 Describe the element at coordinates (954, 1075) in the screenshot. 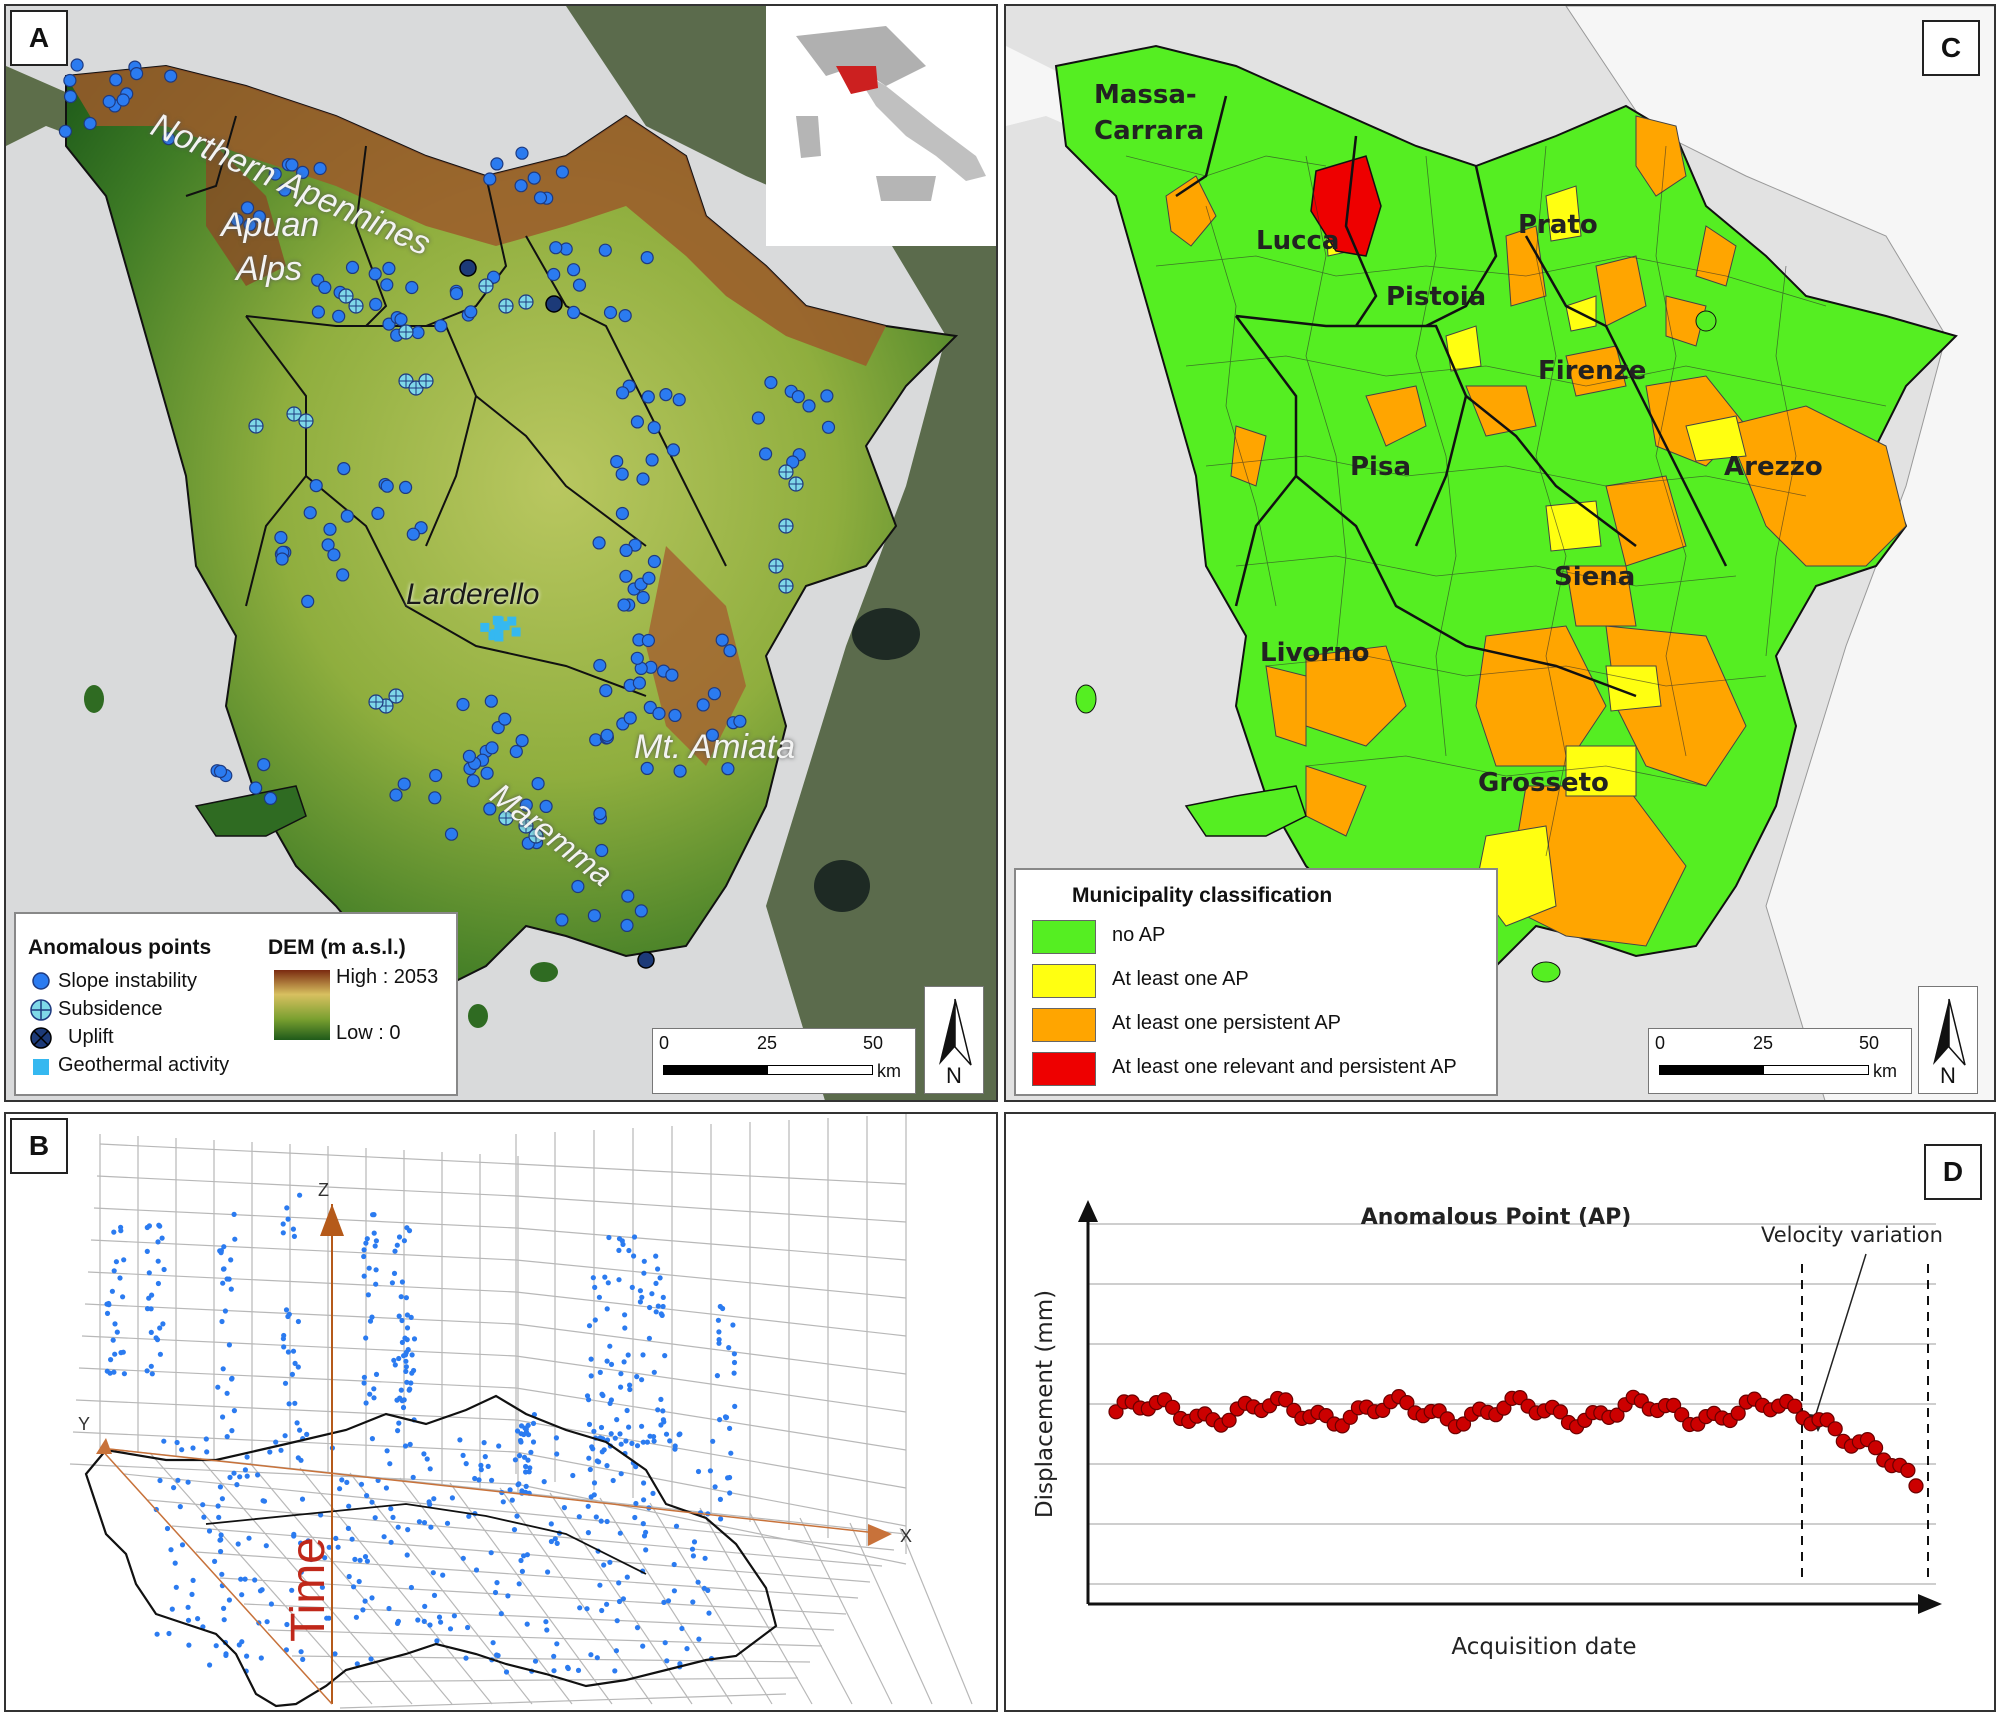

I see `north-label: N` at that location.